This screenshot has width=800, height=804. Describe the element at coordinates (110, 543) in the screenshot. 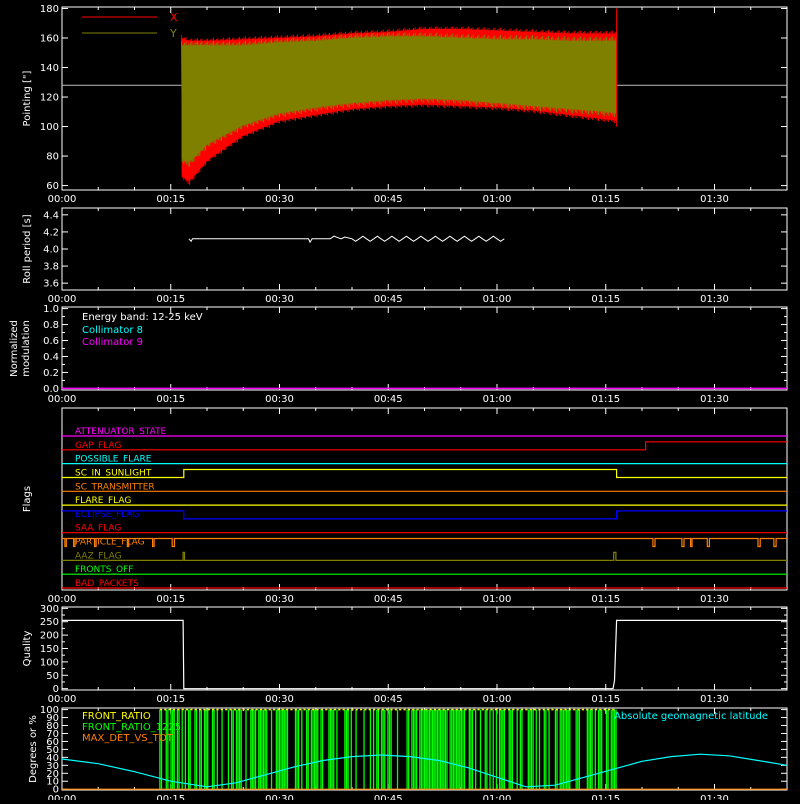

I see `flag-label: PARTICLE_FLAG` at that location.